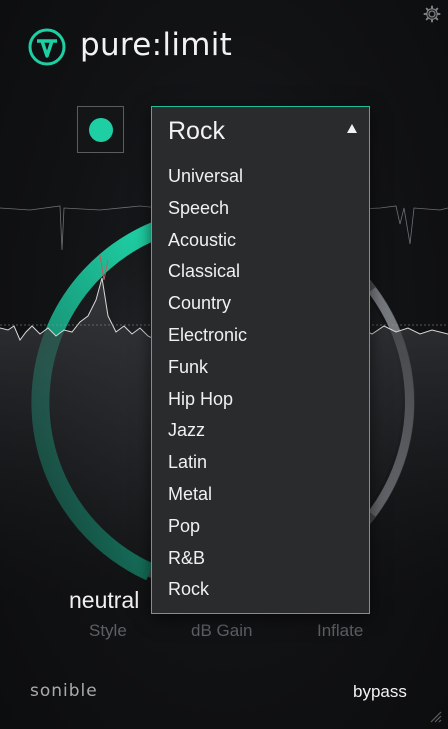 This screenshot has height=729, width=448. Describe the element at coordinates (196, 131) in the screenshot. I see `genre-selected-value: Rock` at that location.